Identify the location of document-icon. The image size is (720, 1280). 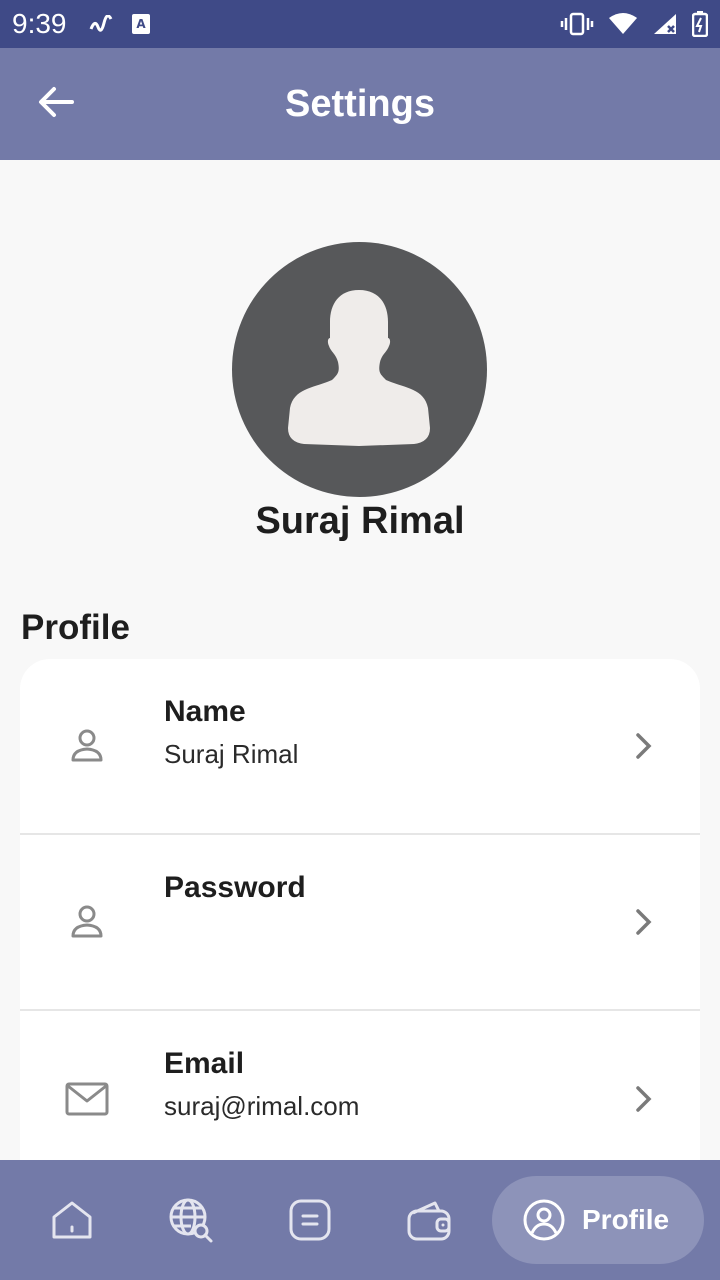
(310, 1220).